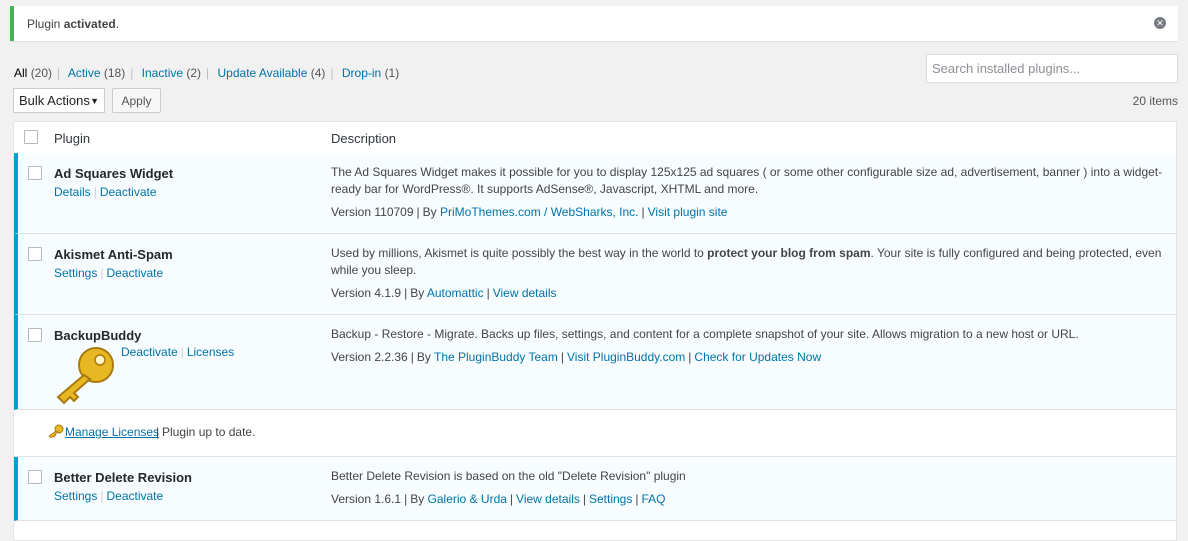  I want to click on table-header: Plugin Description, so click(595, 138).